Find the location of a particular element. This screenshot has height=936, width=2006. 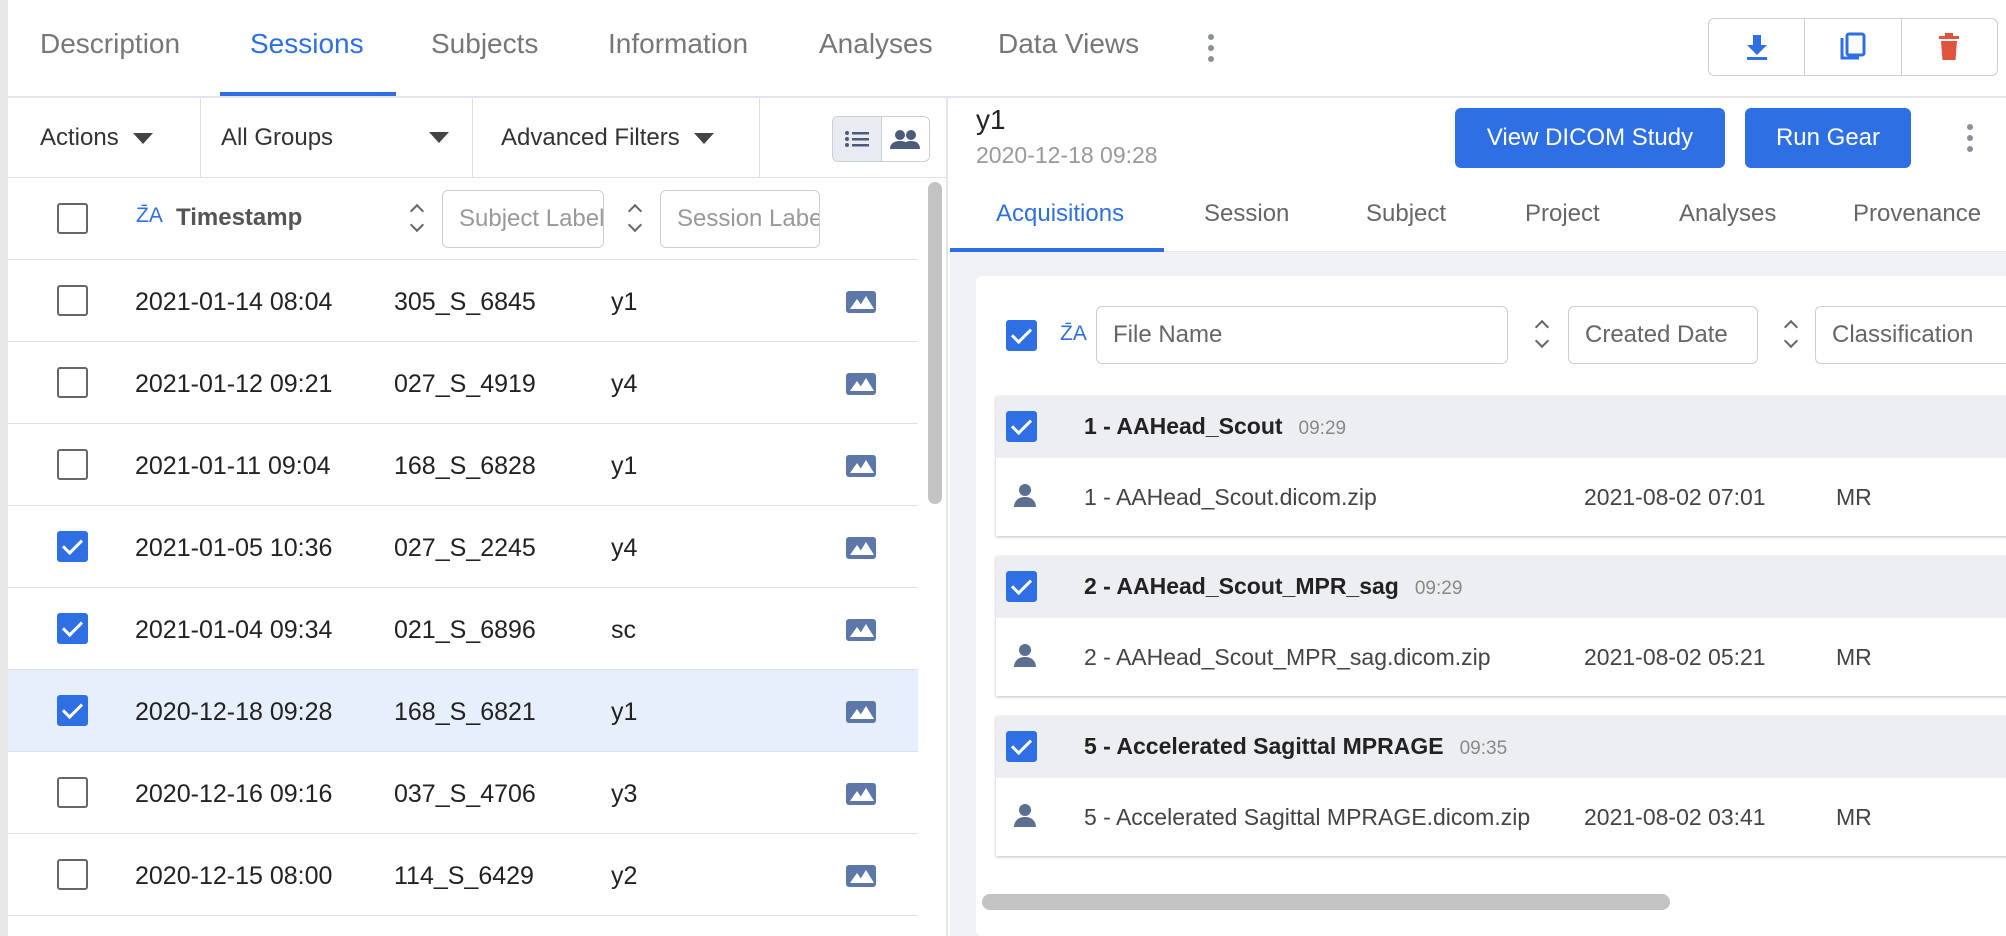

copy-button is located at coordinates (1853, 47).